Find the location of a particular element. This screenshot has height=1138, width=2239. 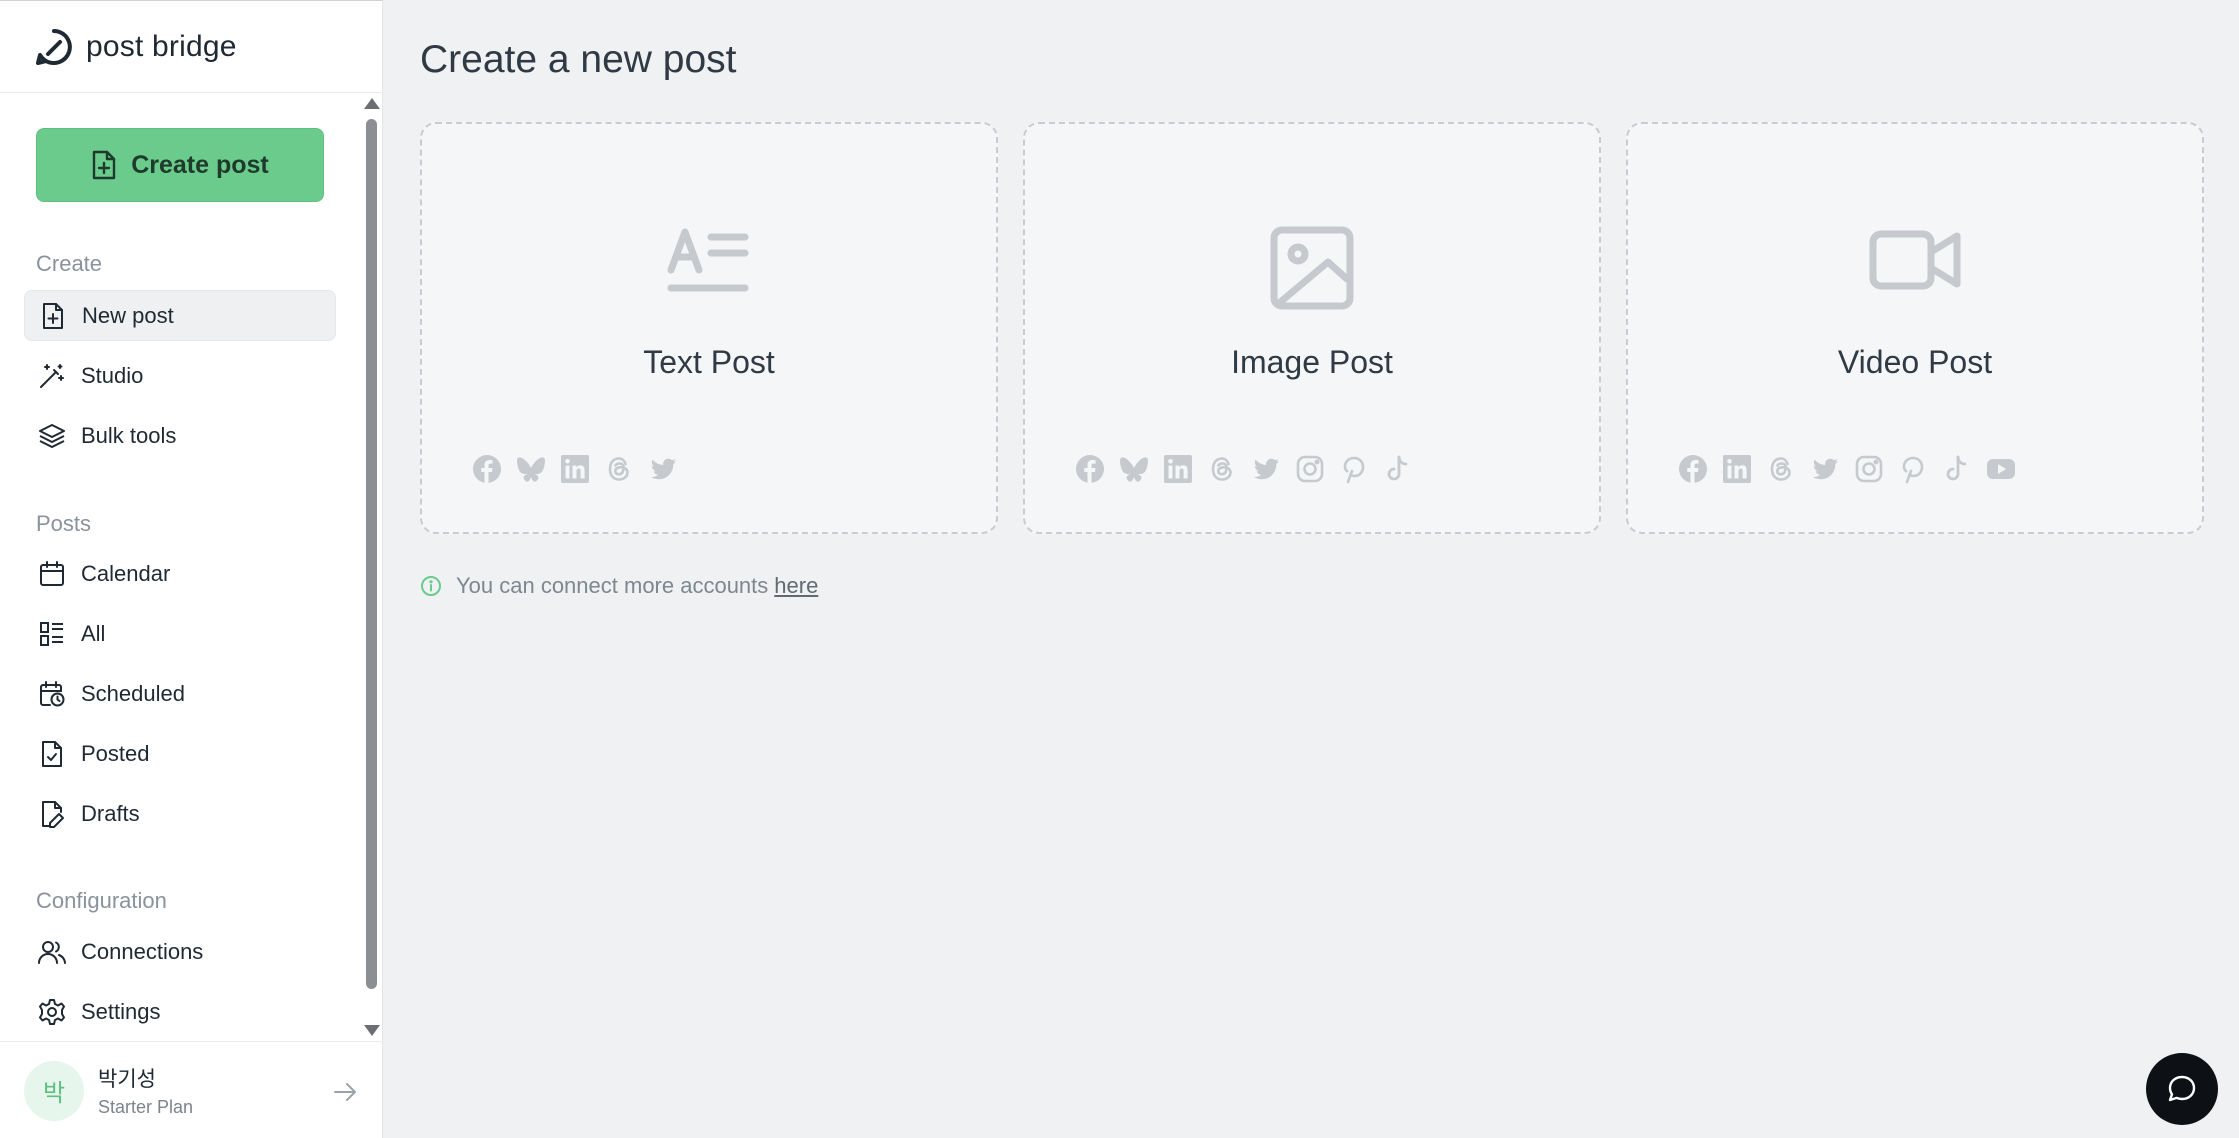

magic-wand-icon is located at coordinates (52, 375).